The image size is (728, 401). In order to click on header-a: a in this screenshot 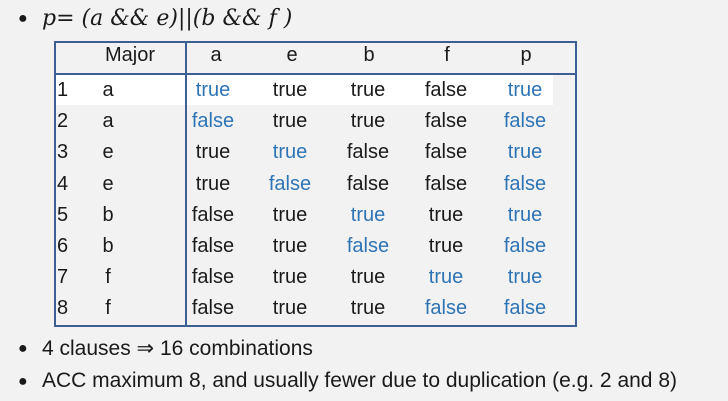, I will do `click(216, 55)`.